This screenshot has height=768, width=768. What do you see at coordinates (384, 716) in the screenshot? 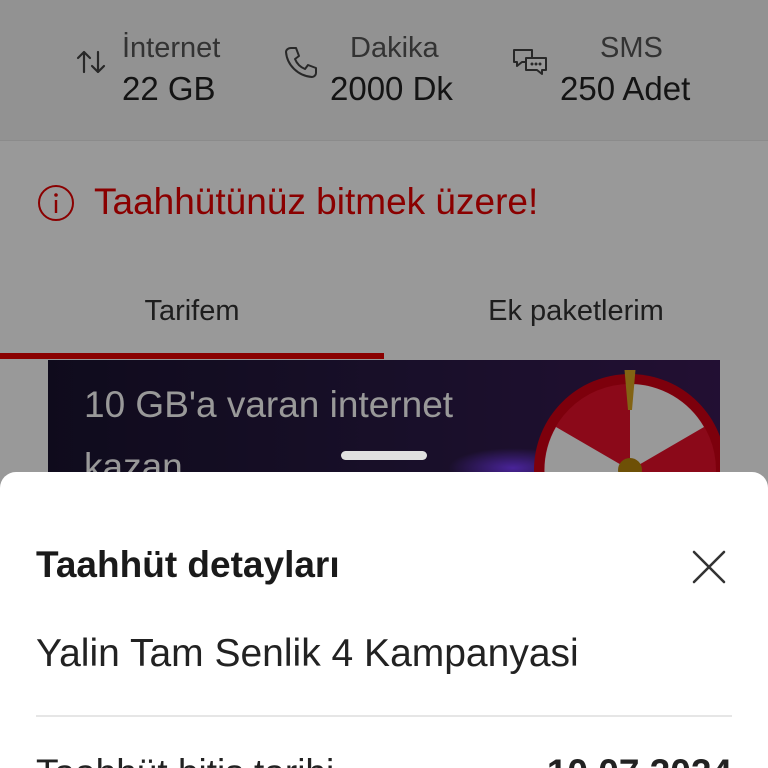
I see `sheet-divider` at bounding box center [384, 716].